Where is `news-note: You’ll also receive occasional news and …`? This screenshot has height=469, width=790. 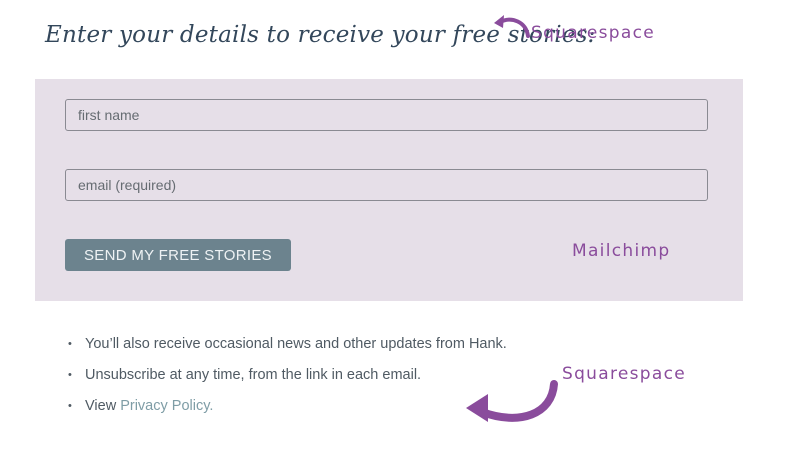
news-note: You’ll also receive occasional news and … is located at coordinates (296, 344).